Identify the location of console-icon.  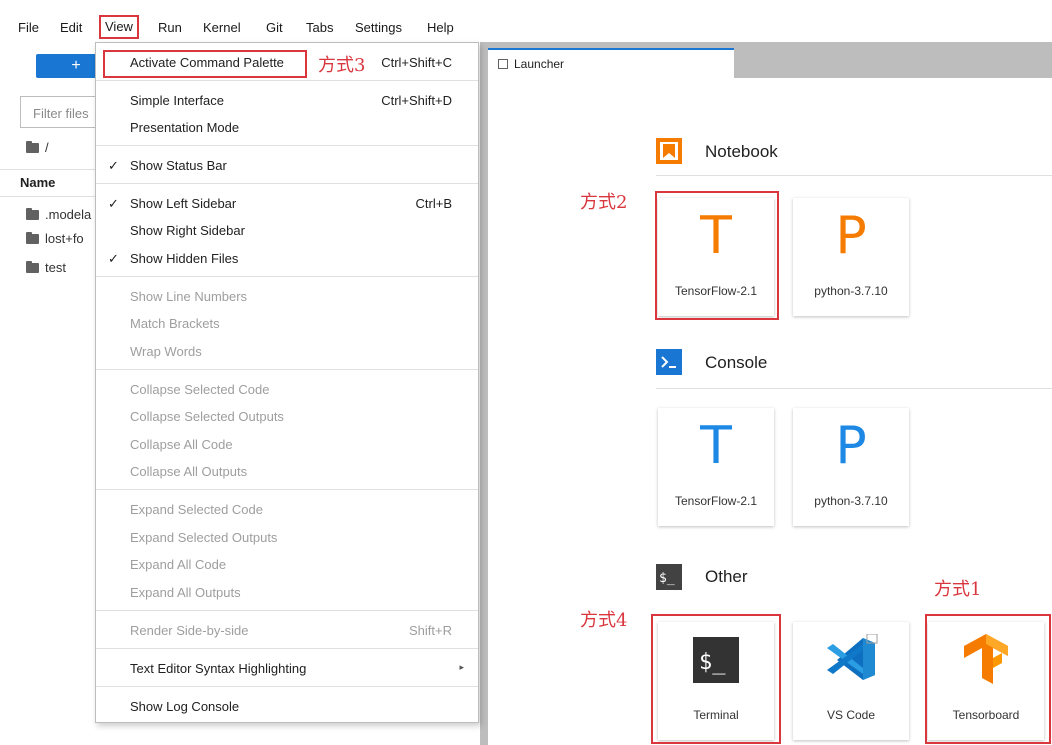
(669, 362).